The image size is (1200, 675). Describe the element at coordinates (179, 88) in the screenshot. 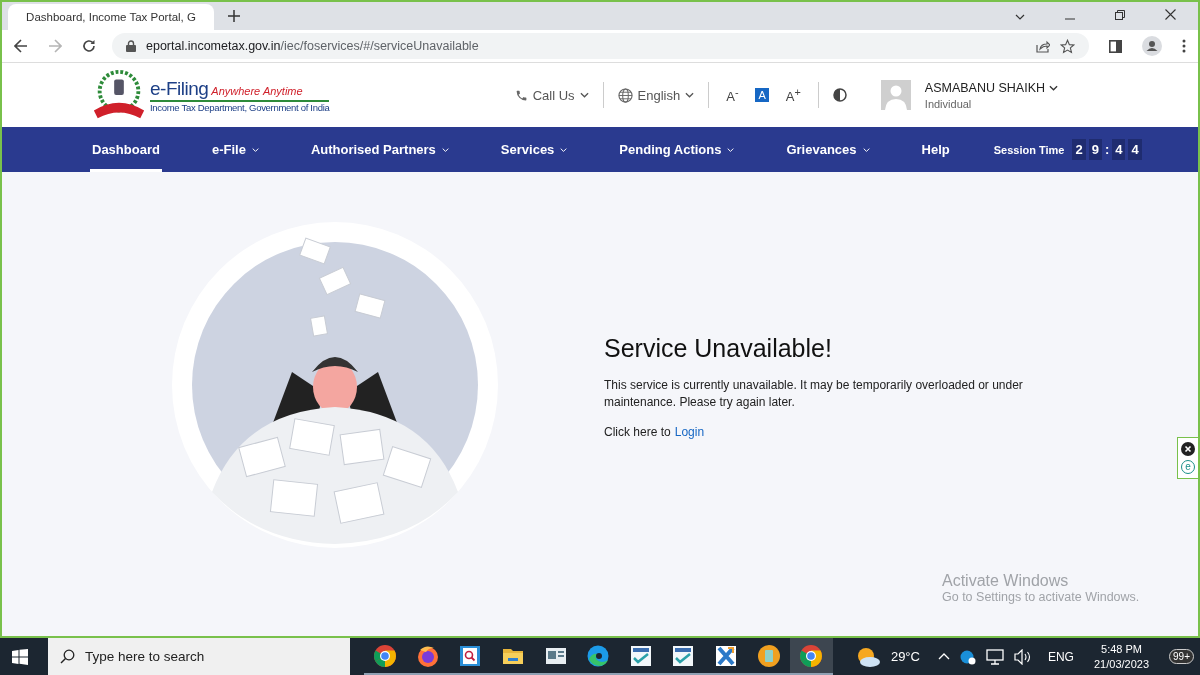

I see `brand-name: e-Filing` at that location.